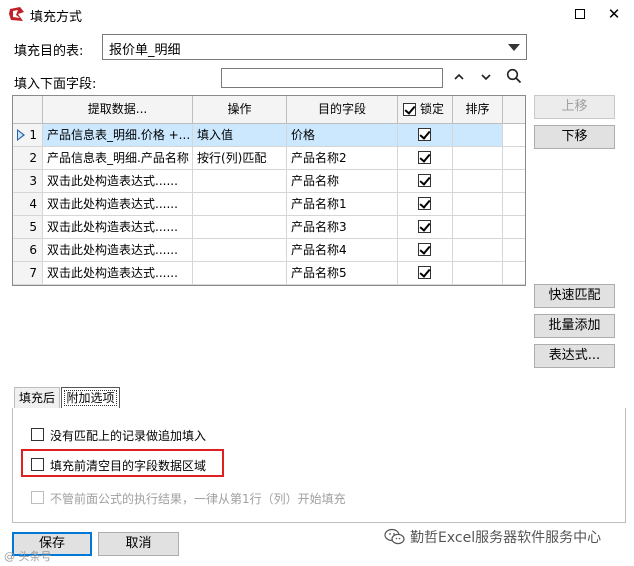 Image resolution: width=634 pixels, height=566 pixels. I want to click on tab-after-fill: 填充后, so click(37, 398).